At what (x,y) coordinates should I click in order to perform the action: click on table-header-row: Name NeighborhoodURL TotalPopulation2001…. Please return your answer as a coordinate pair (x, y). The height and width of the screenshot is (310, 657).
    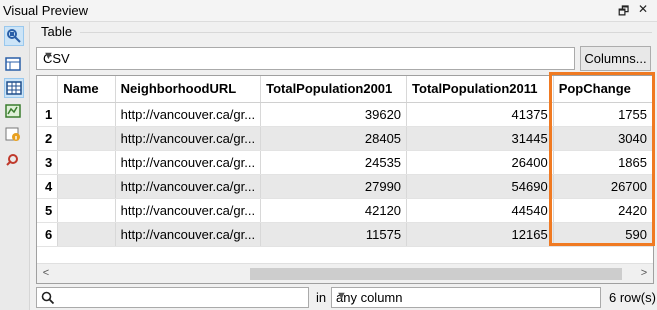
    Looking at the image, I should click on (345, 89).